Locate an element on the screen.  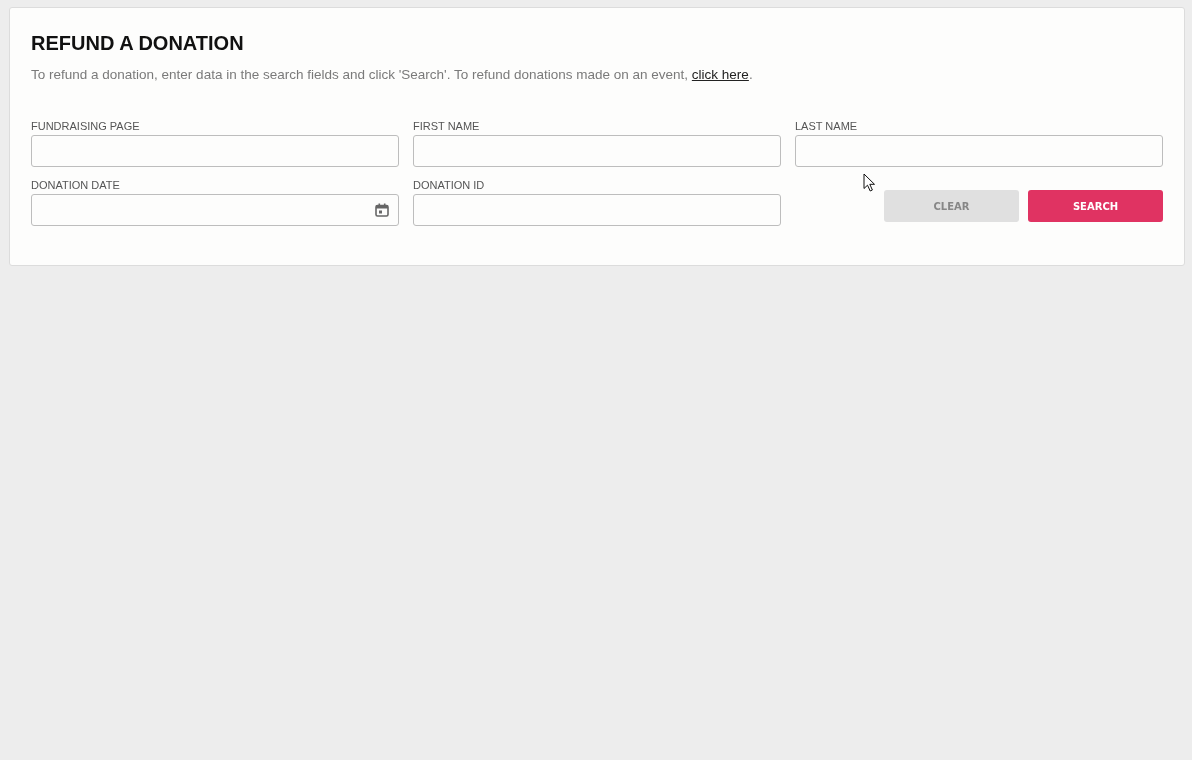
field-label: DONATION ID is located at coordinates (449, 185).